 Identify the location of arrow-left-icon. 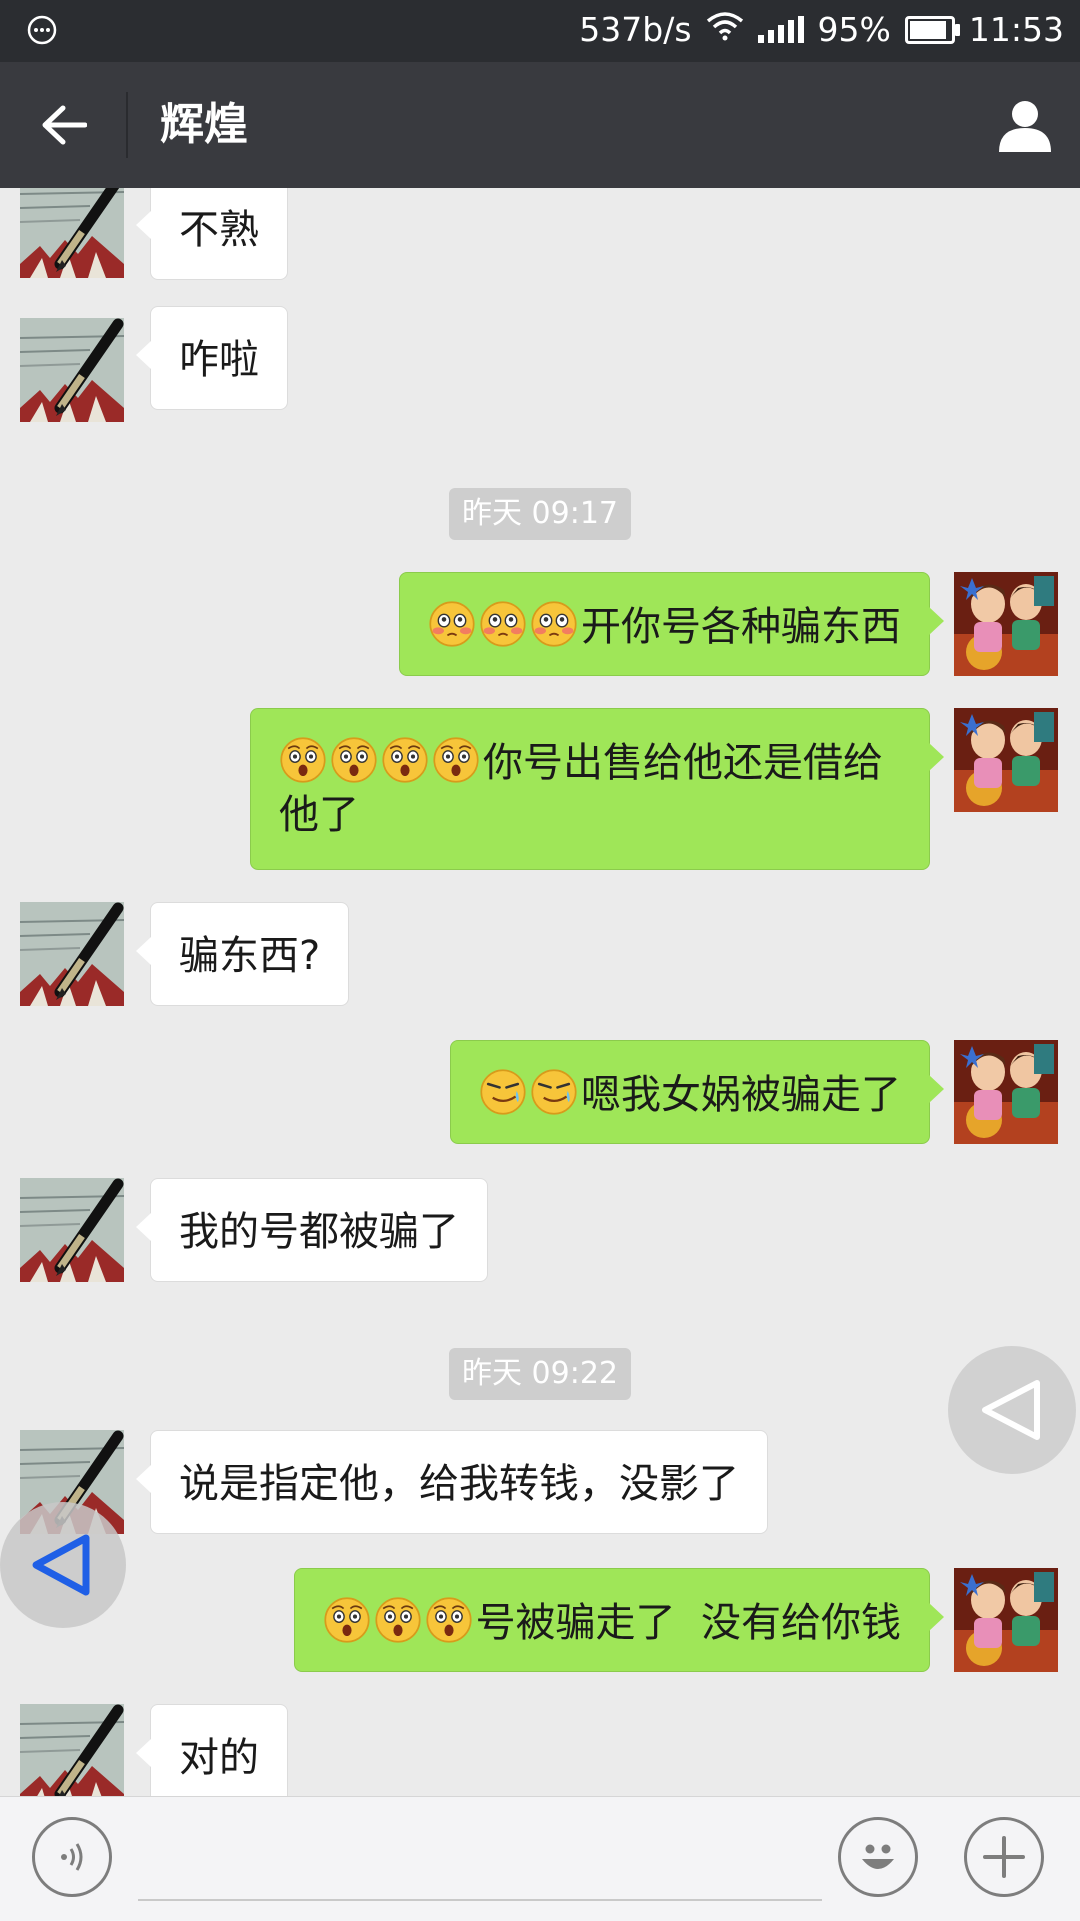
(64, 125).